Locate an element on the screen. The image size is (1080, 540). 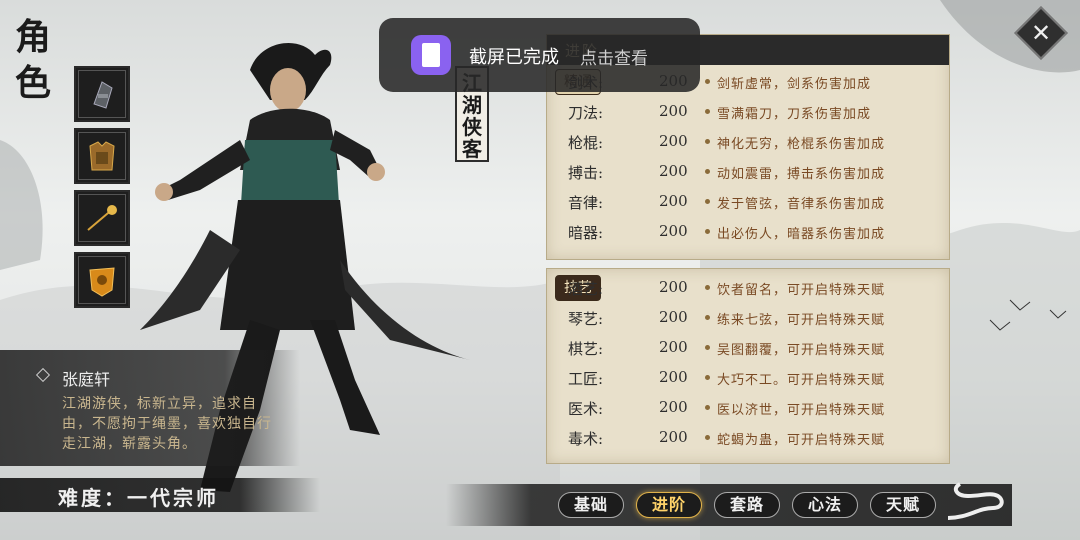
talisman-icon is located at coordinates (102, 280).